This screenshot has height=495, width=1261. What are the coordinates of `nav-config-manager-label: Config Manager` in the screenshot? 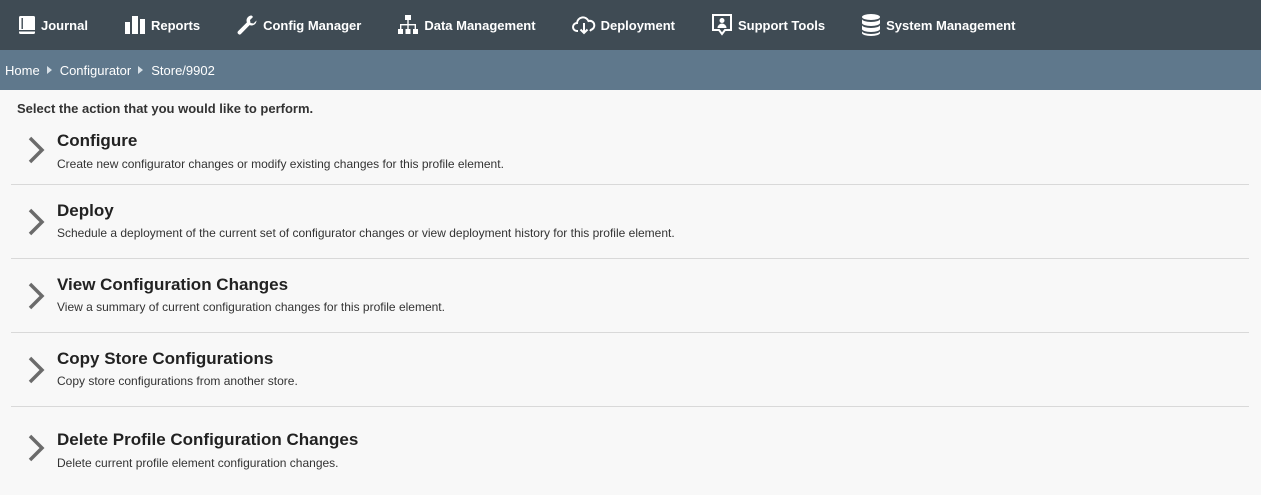 It's located at (312, 25).